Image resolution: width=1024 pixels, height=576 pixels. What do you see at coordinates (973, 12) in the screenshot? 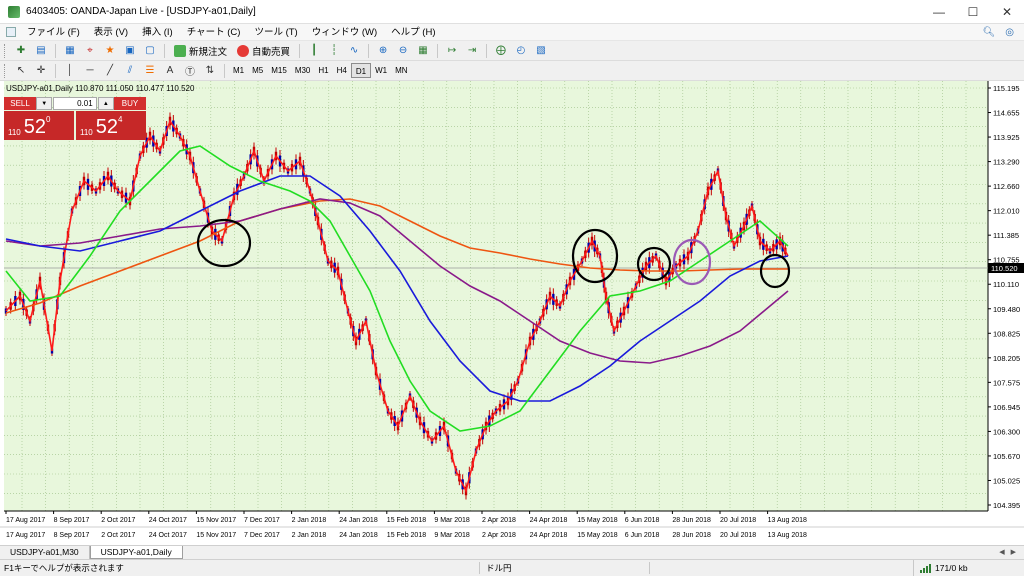
I see `maximize-button: ☐` at bounding box center [973, 12].